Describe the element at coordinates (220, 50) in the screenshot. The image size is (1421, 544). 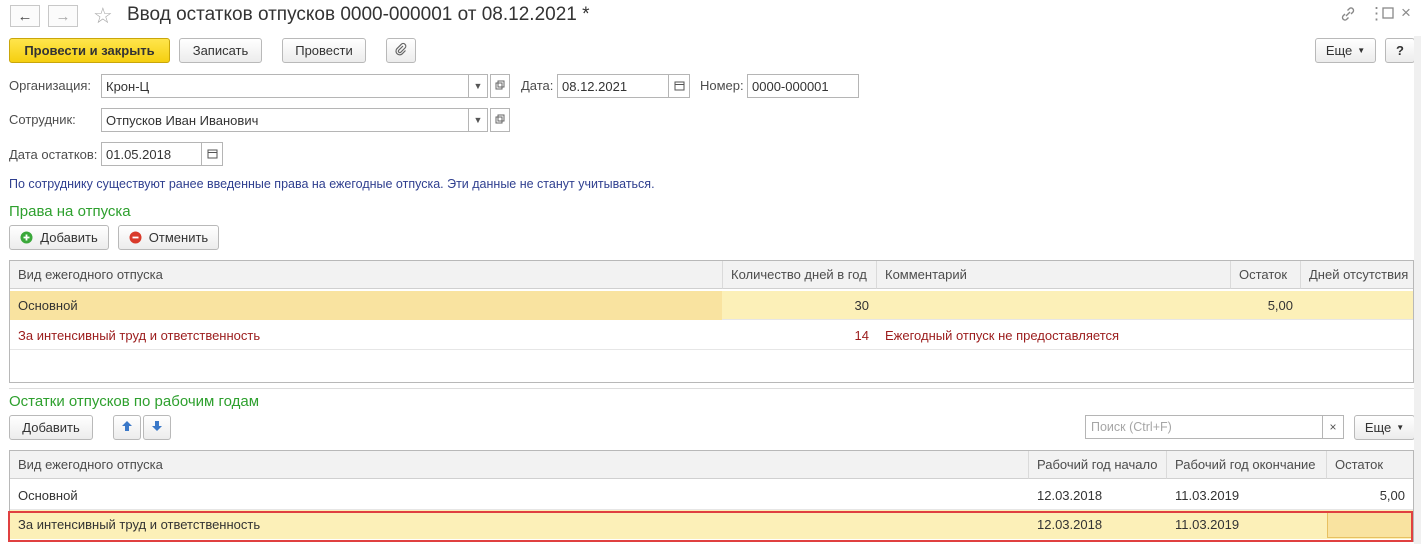
I see `save-button: Записать` at that location.